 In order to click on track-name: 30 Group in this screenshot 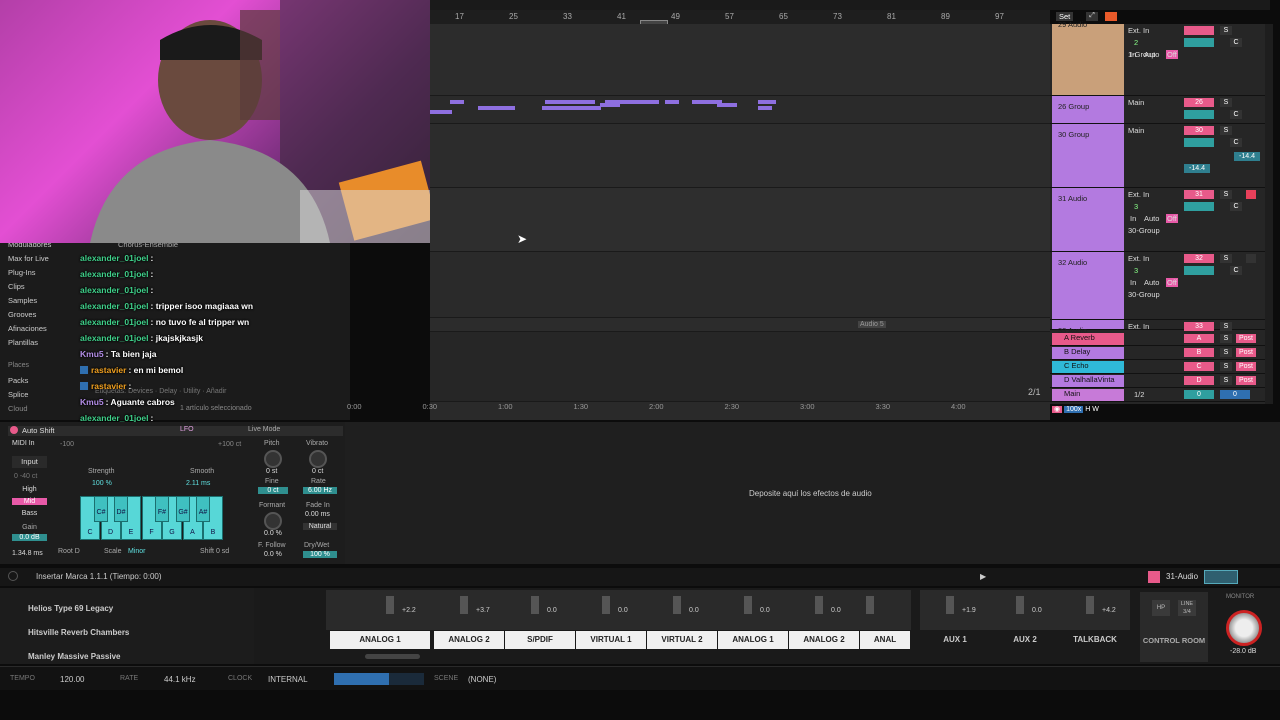, I will do `click(1073, 134)`.